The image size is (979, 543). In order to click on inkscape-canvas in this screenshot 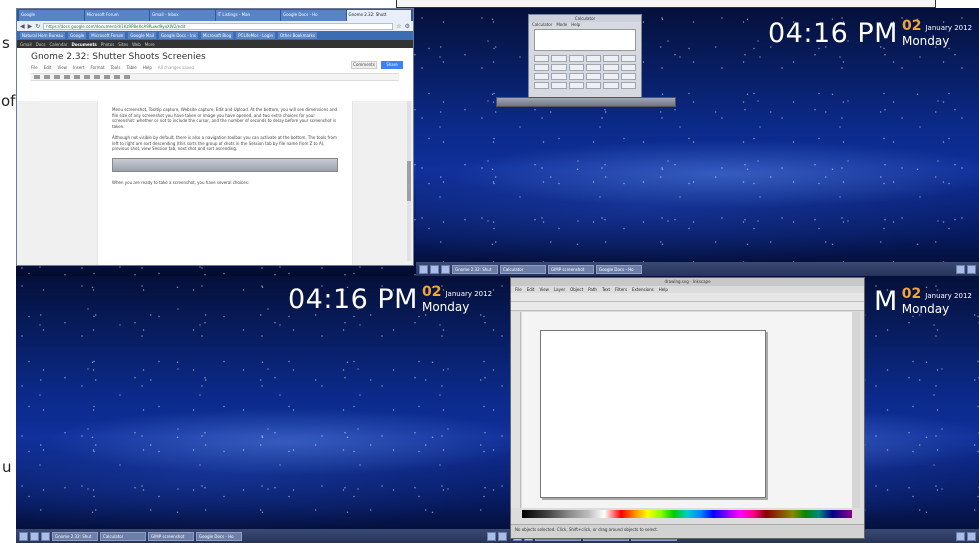, I will do `click(687, 410)`.